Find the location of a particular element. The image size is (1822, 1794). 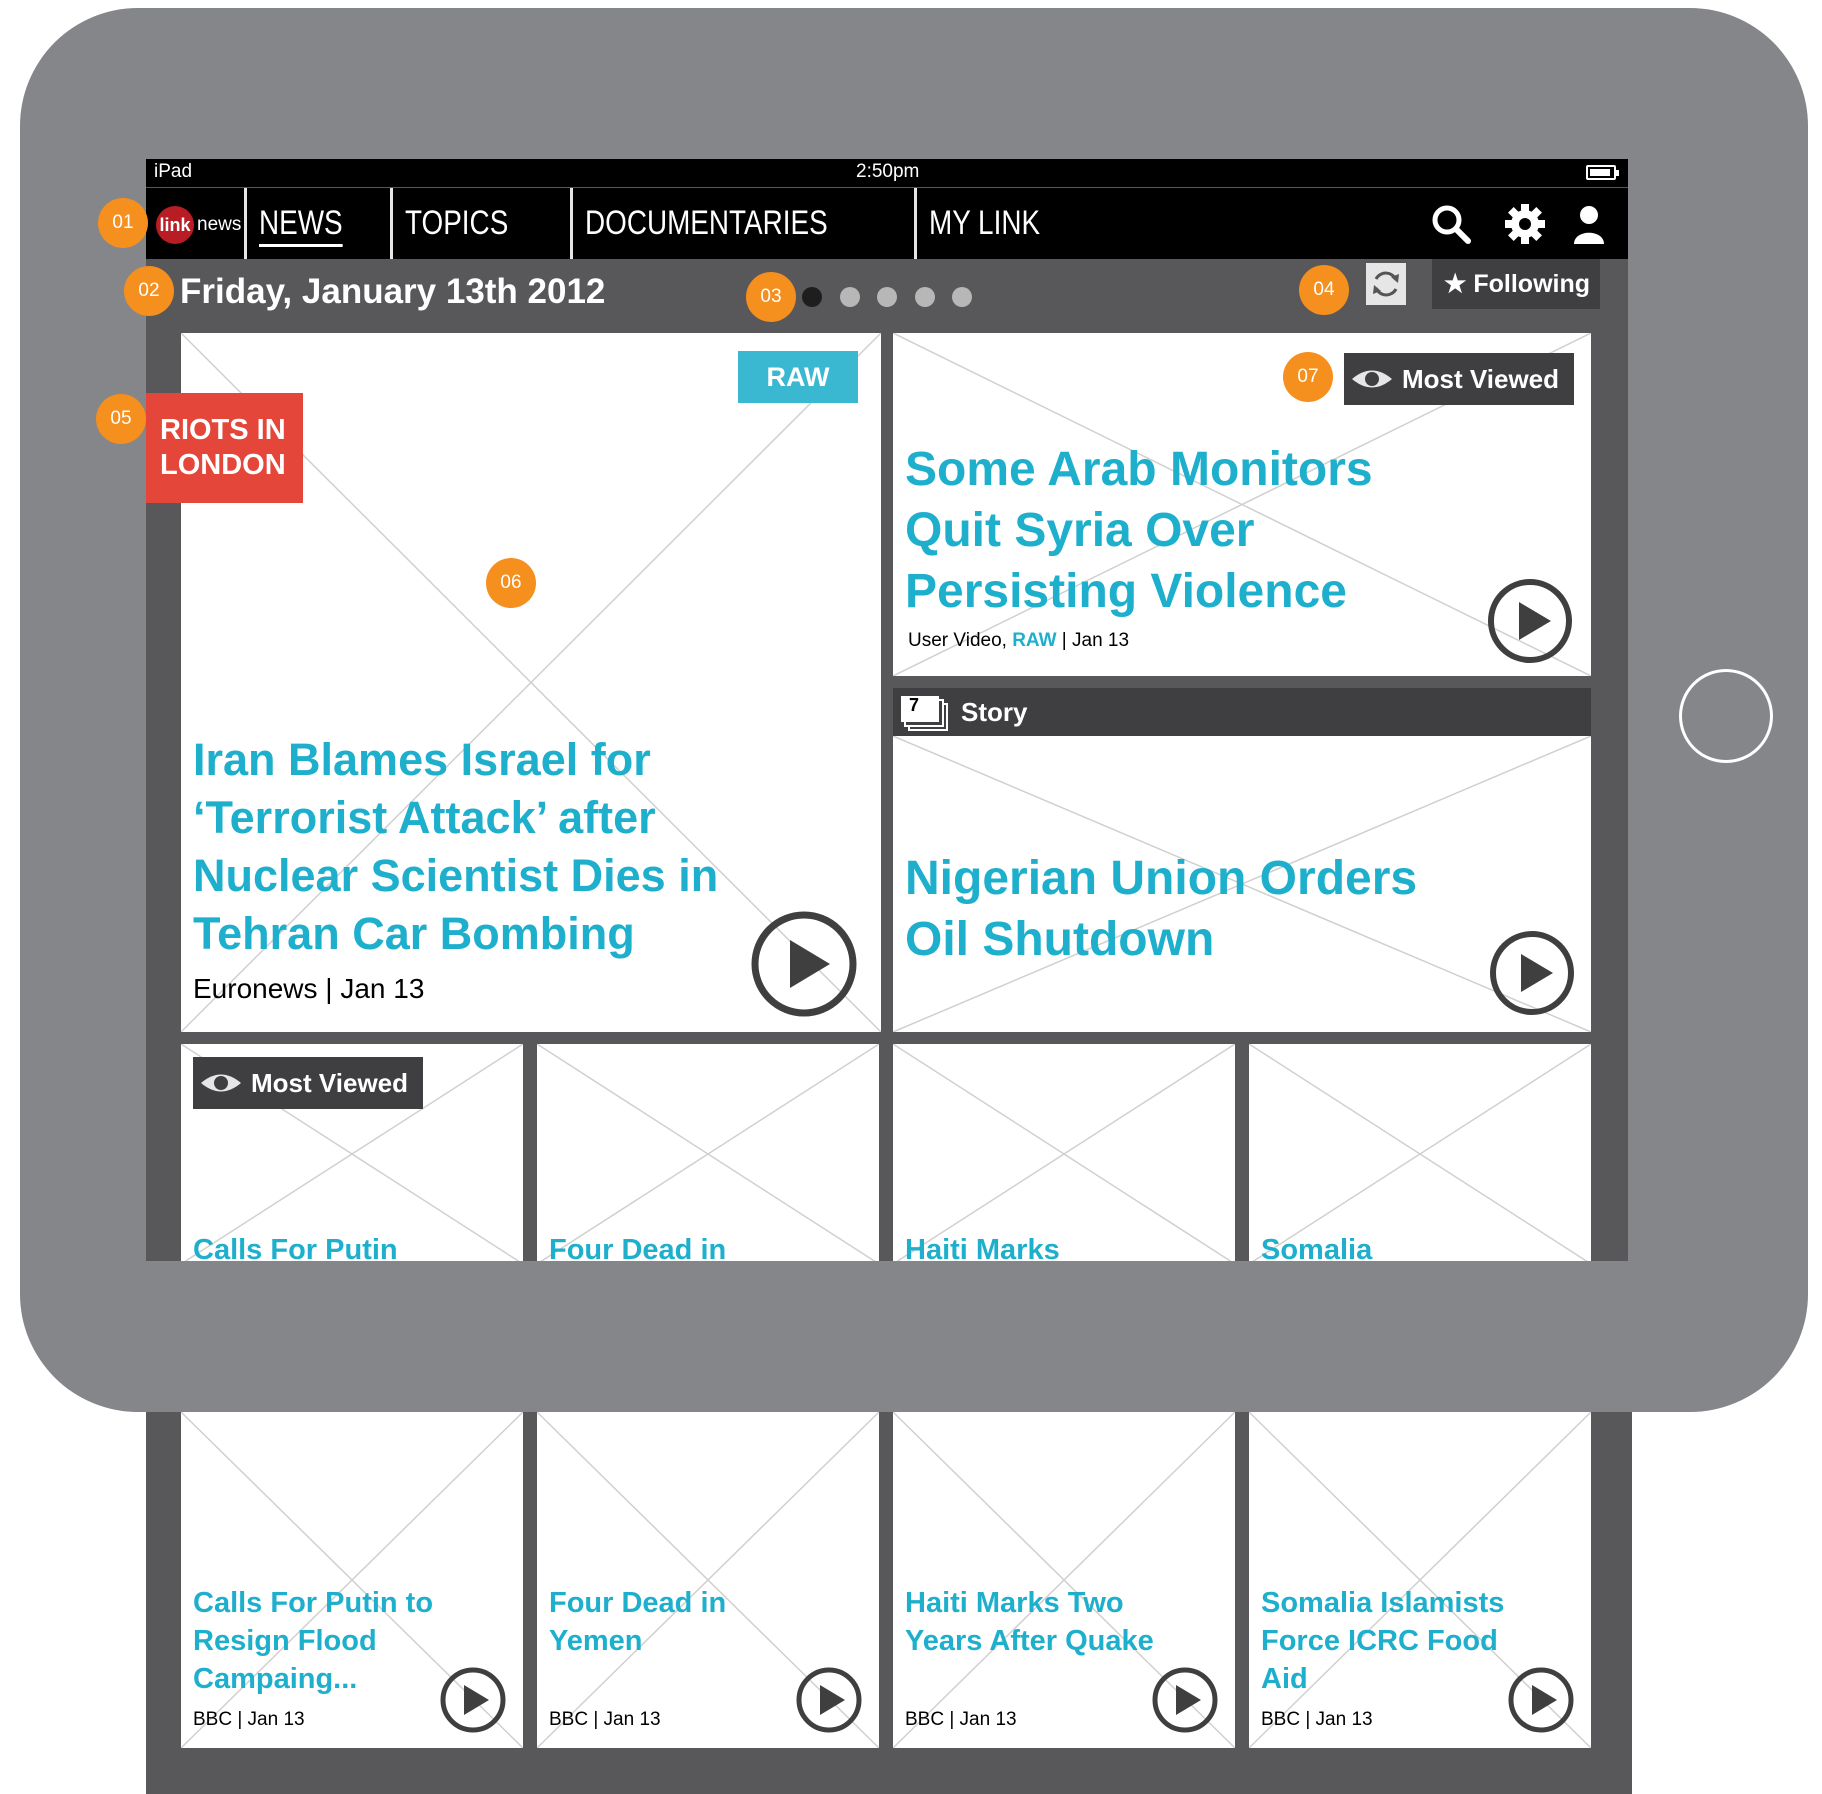

topic-tag-line: LONDON is located at coordinates (223, 465).